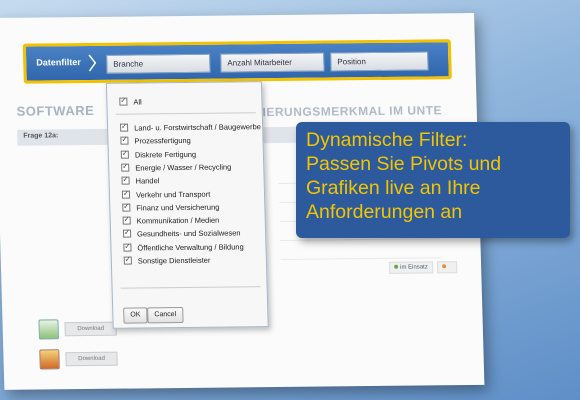 The width and height of the screenshot is (580, 400). Describe the element at coordinates (178, 220) in the screenshot. I see `option-label: Kommunikation / Medien` at that location.